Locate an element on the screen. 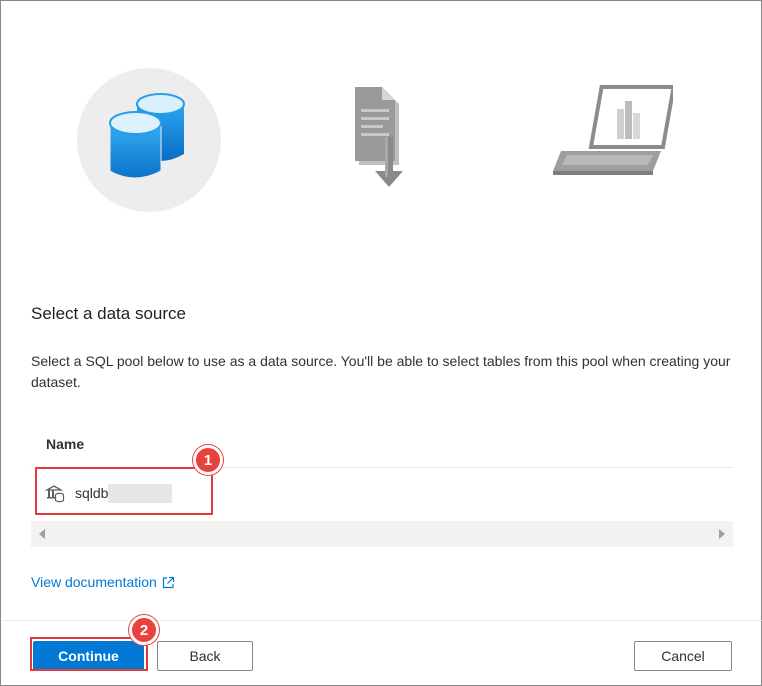 The width and height of the screenshot is (762, 686). section-heading: Select a data source is located at coordinates (108, 313).